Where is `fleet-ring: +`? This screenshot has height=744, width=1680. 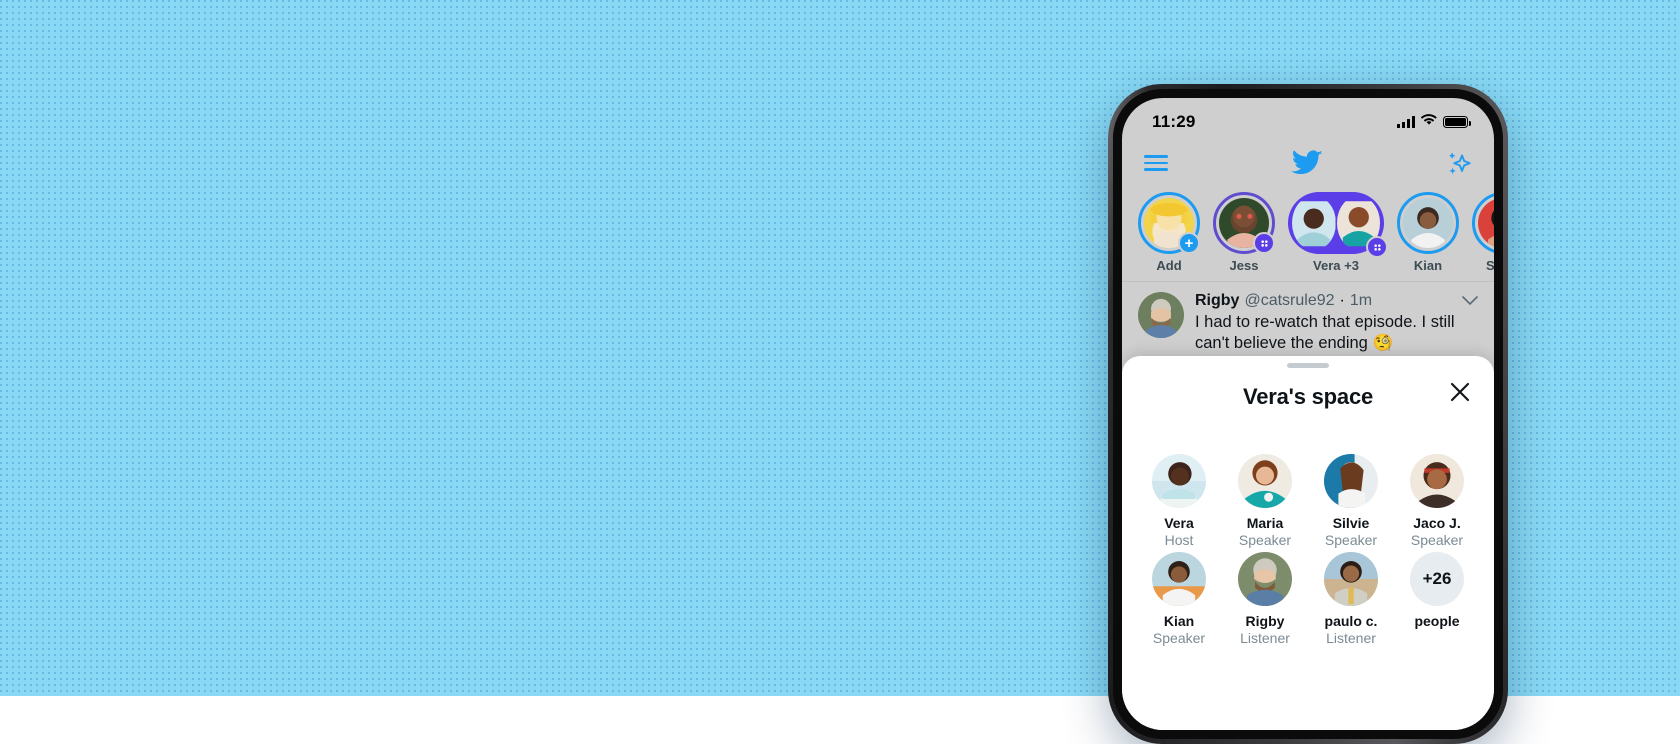
fleet-ring: + is located at coordinates (1169, 223).